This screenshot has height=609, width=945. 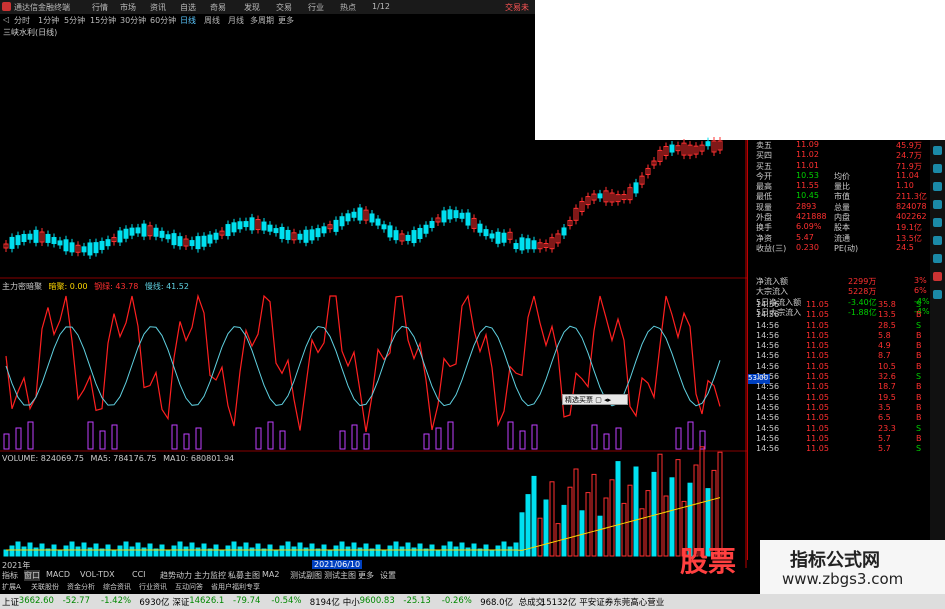 I want to click on watermark-logo: 股票, so click(x=708, y=561).